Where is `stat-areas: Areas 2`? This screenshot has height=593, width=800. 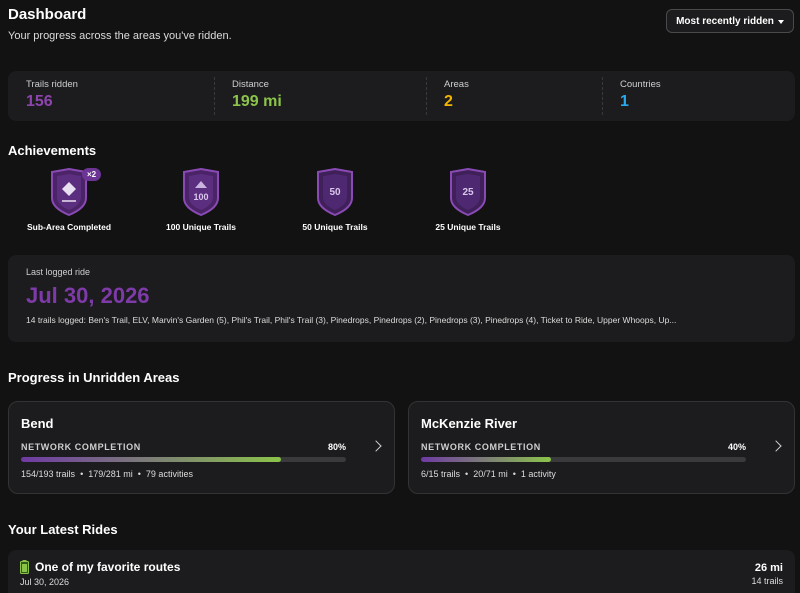 stat-areas: Areas 2 is located at coordinates (514, 96).